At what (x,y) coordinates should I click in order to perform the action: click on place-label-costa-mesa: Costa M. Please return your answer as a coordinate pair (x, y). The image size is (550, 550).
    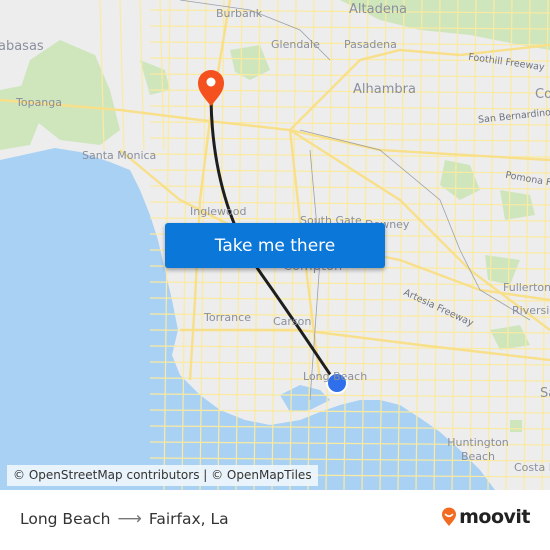
    Looking at the image, I should click on (532, 467).